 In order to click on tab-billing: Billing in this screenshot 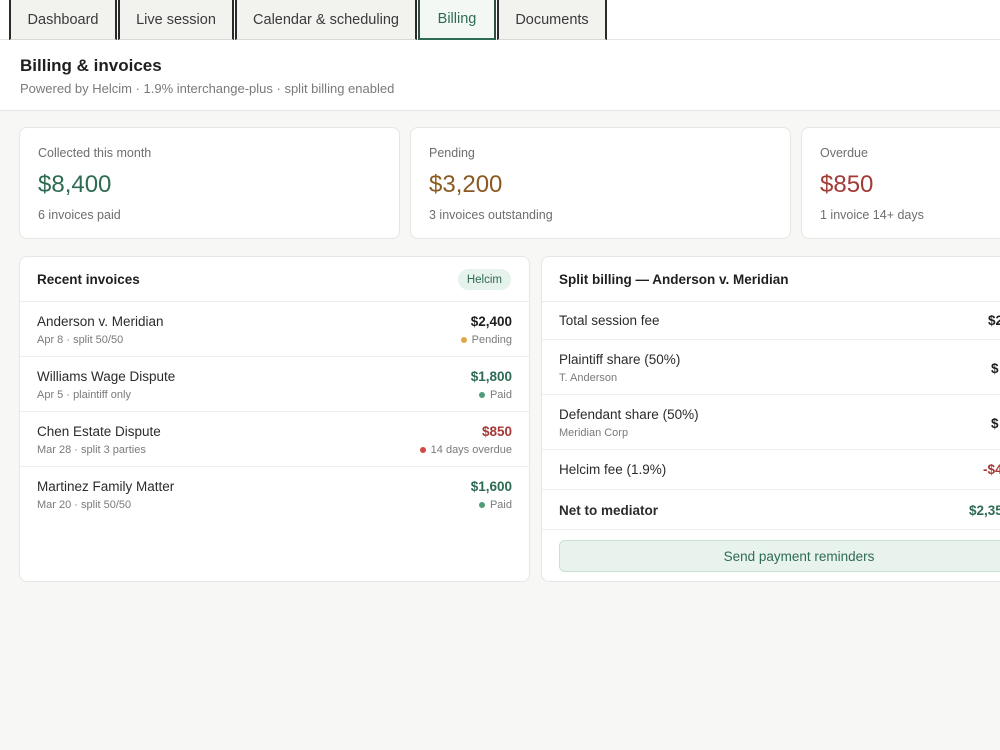, I will do `click(457, 20)`.